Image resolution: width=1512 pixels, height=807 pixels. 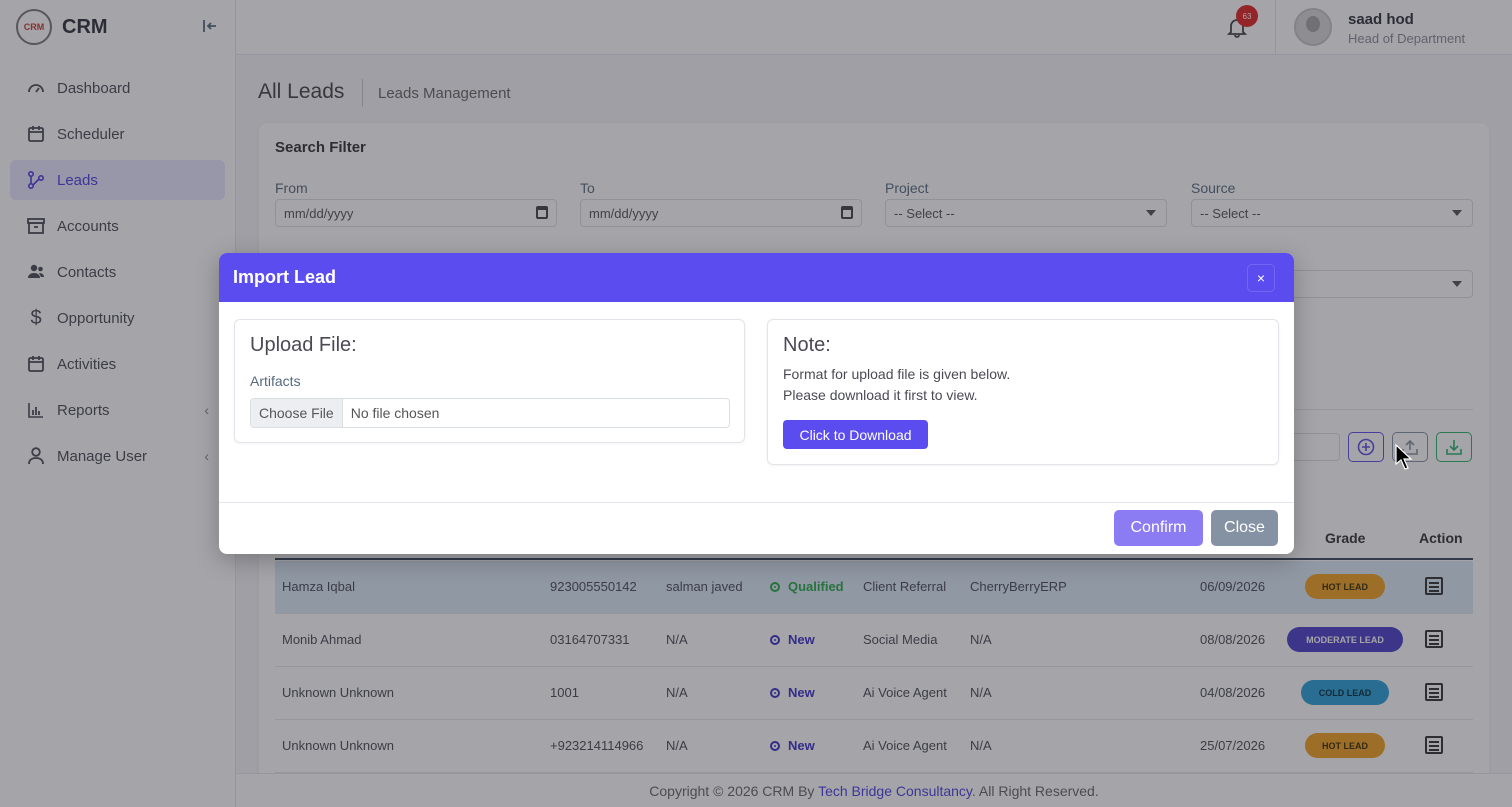 I want to click on mouse-cursor-icon, so click(x=1404, y=457).